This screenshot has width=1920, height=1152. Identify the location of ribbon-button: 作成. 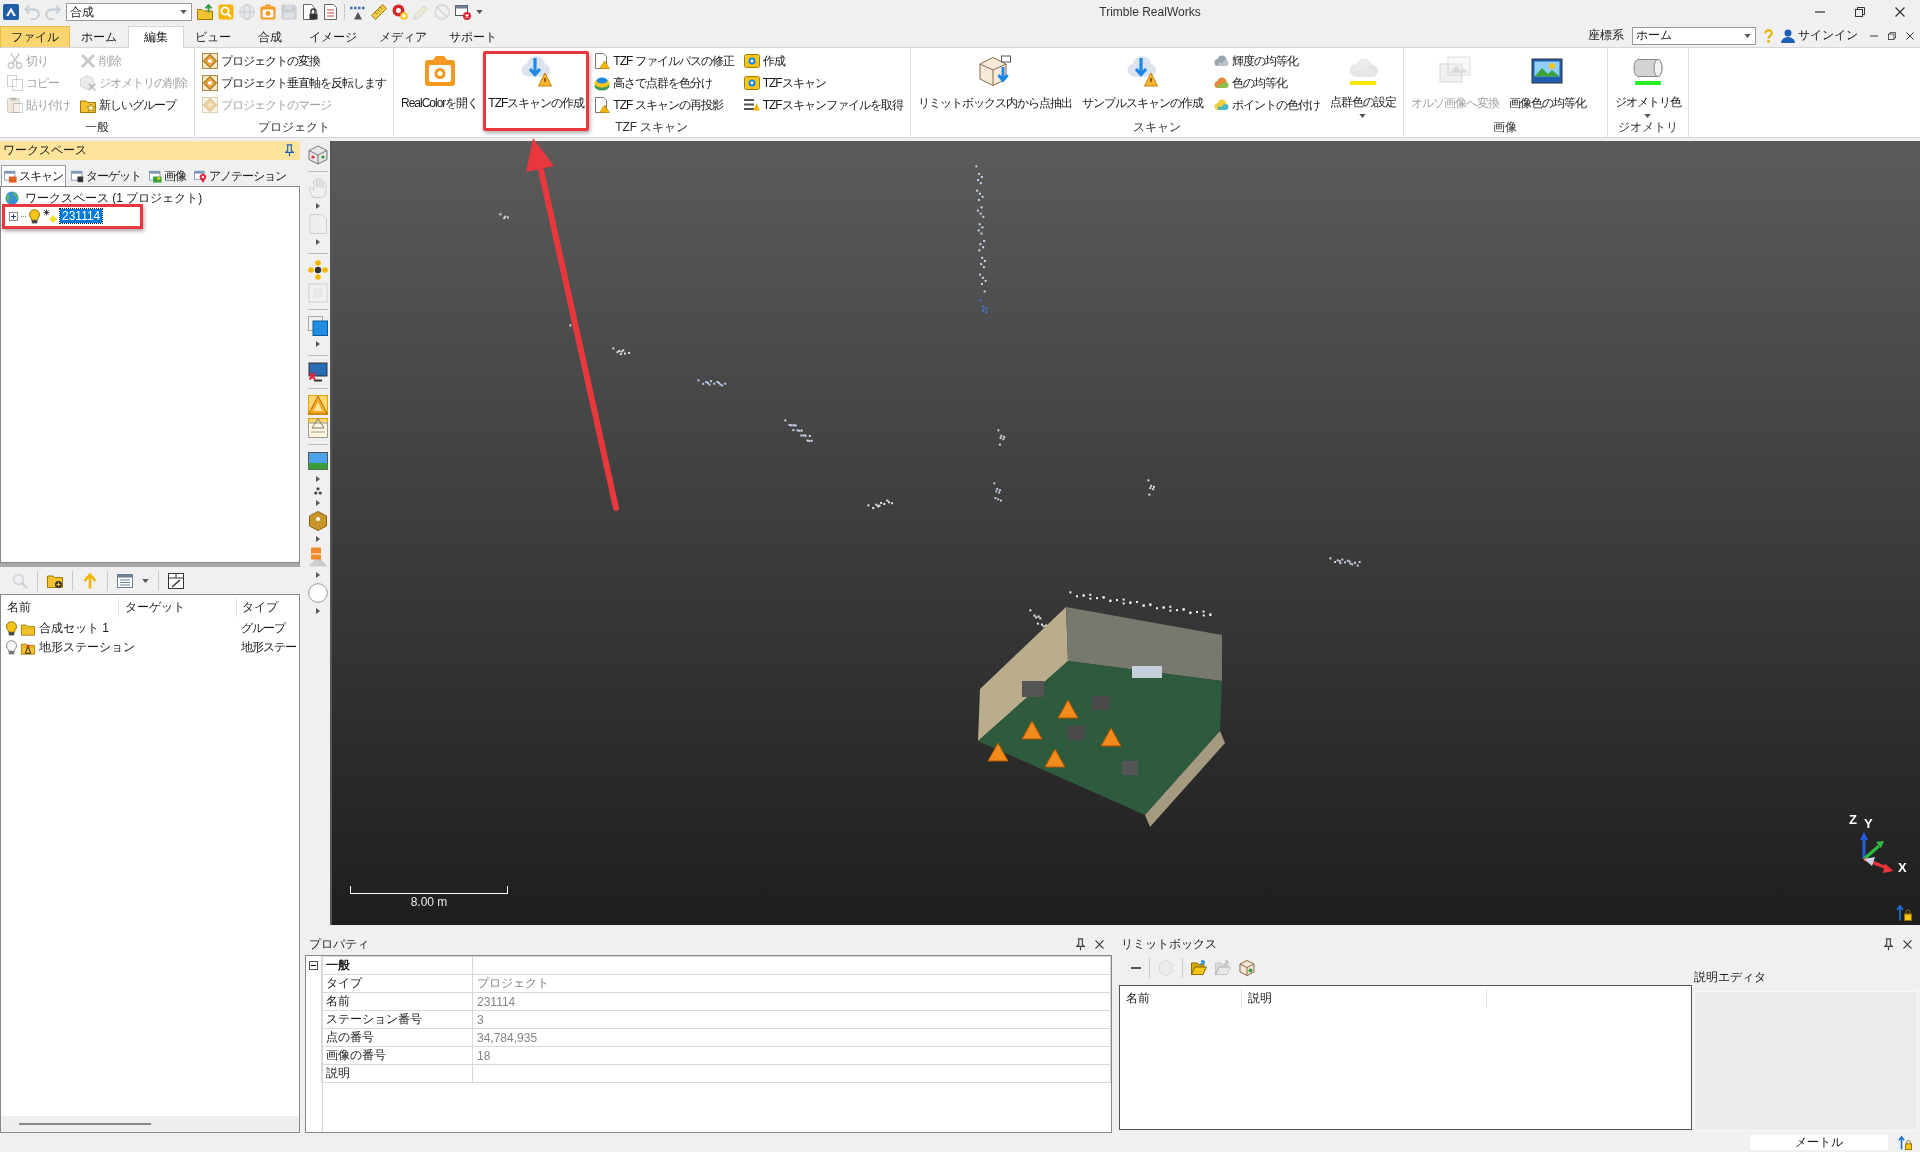
(764, 61).